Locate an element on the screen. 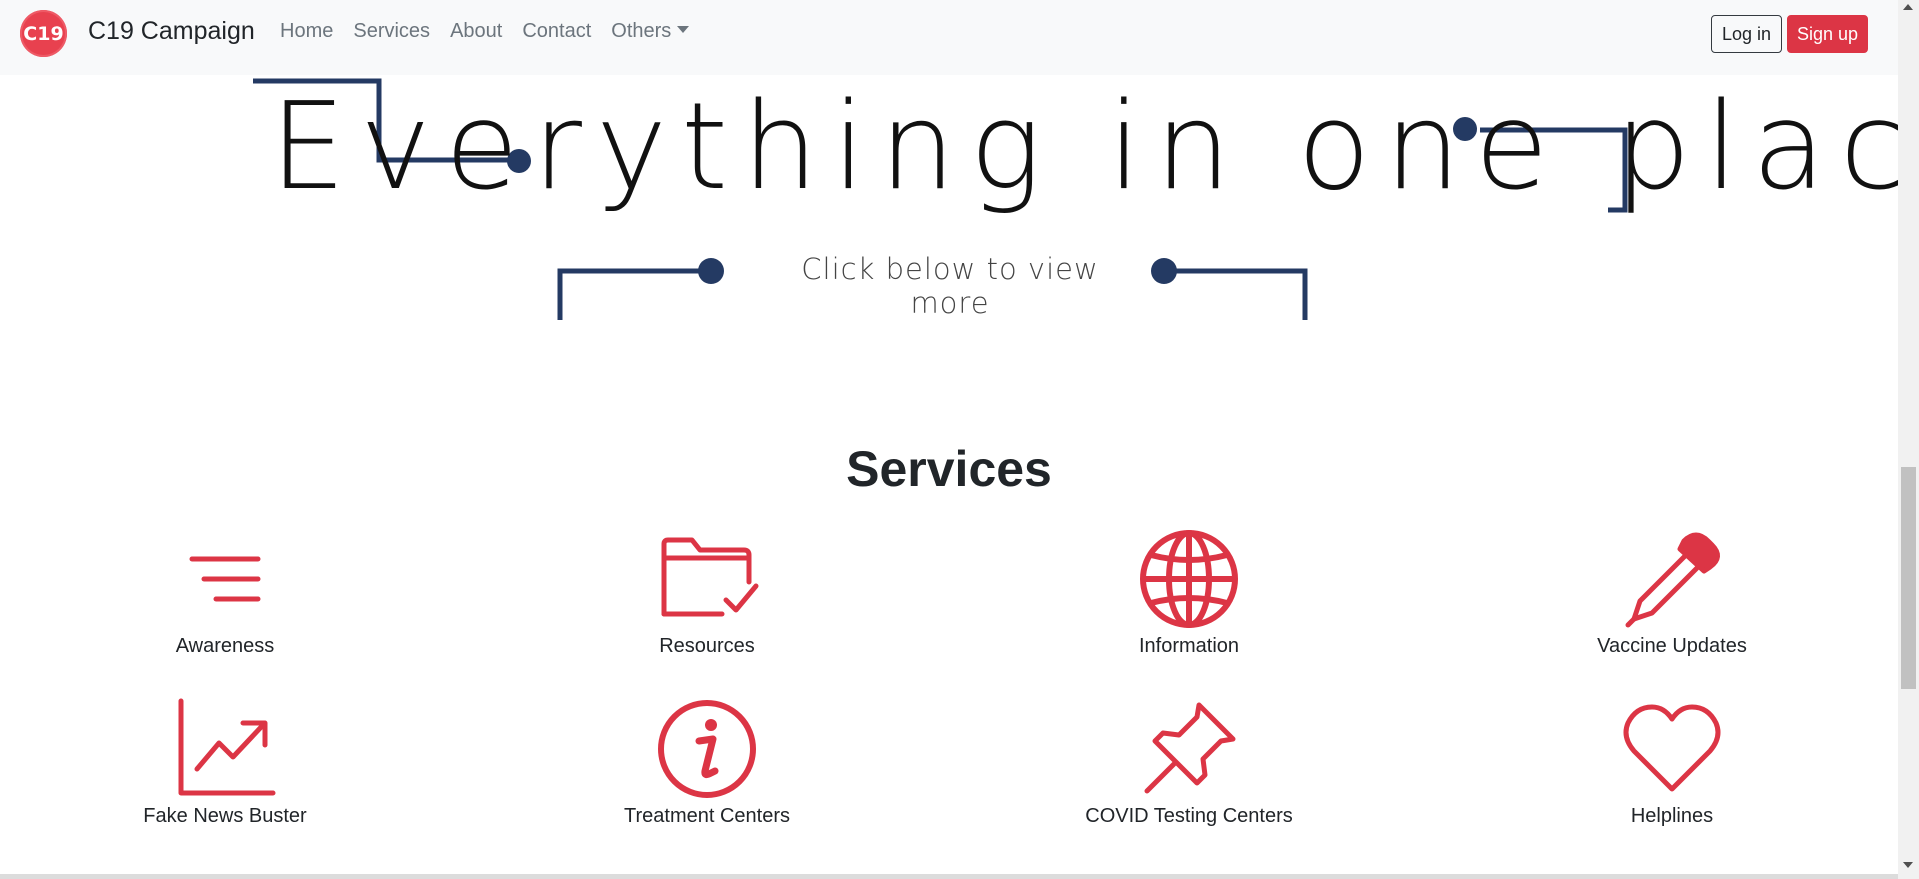  service-fake-news-buster: Fake News Buster is located at coordinates (225, 761).